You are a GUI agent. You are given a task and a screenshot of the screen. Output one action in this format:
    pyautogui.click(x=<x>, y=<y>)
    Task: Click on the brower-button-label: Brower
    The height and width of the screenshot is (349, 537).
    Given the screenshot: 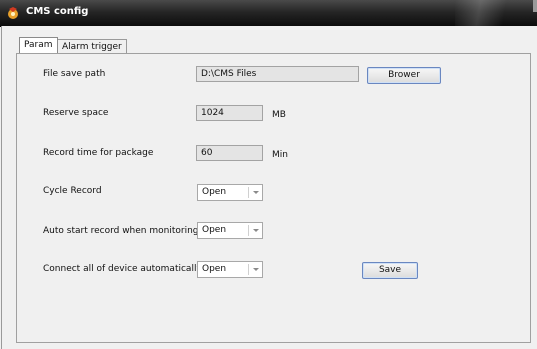 What is the action you would take?
    pyautogui.click(x=404, y=75)
    